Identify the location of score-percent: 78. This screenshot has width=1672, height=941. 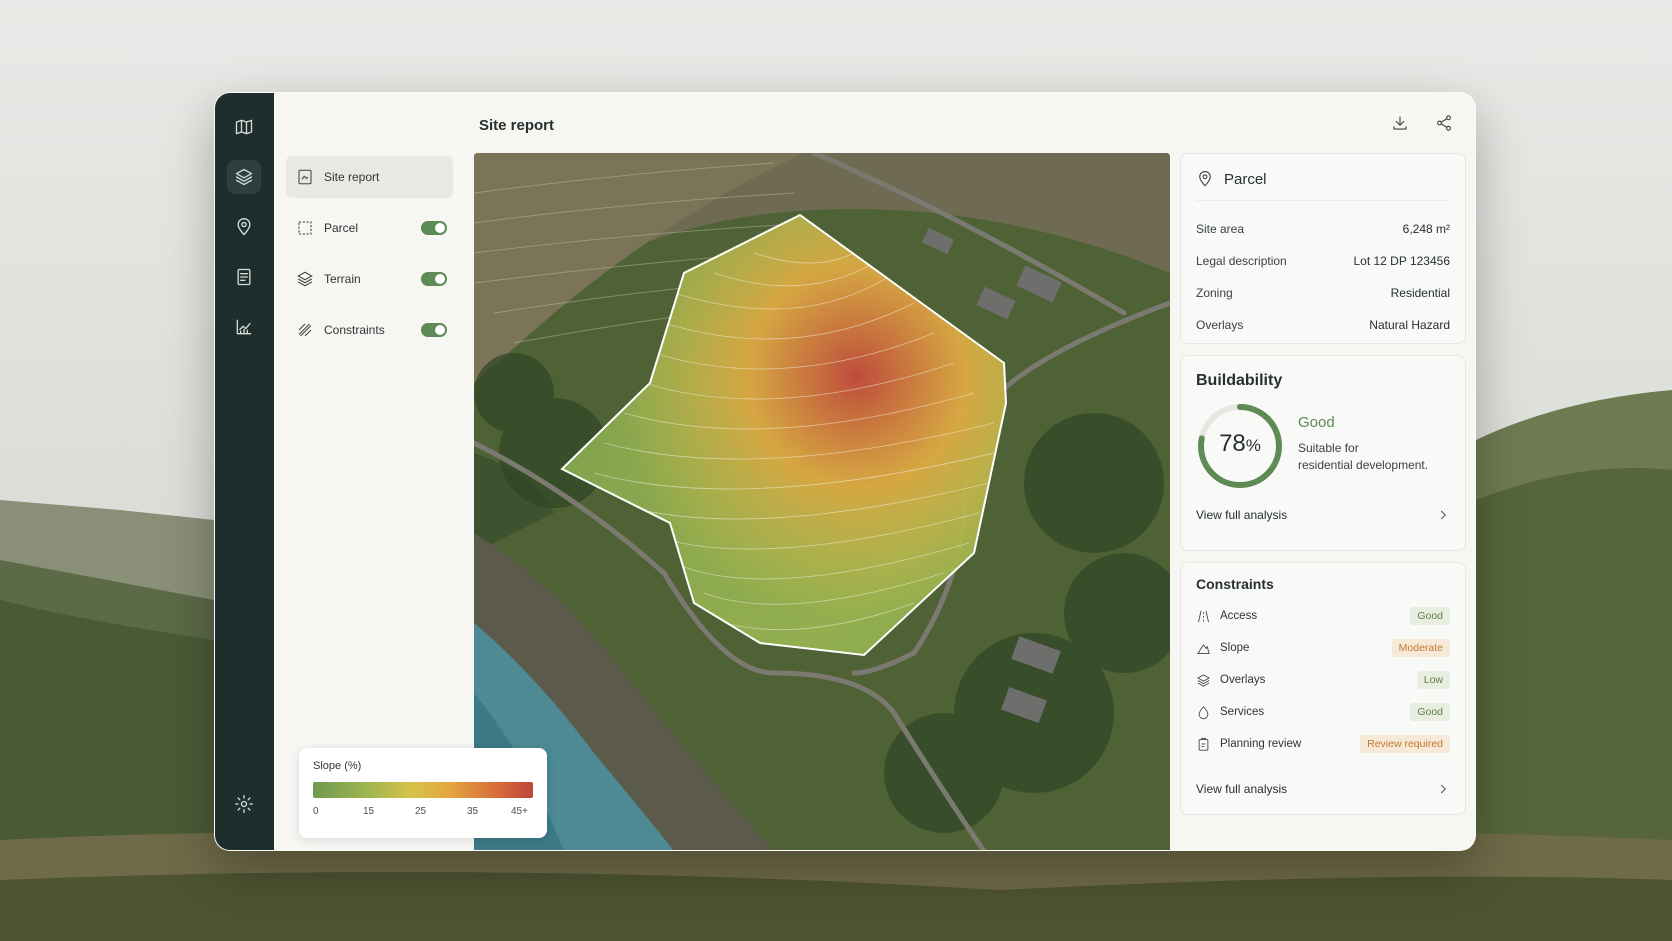
(1232, 443).